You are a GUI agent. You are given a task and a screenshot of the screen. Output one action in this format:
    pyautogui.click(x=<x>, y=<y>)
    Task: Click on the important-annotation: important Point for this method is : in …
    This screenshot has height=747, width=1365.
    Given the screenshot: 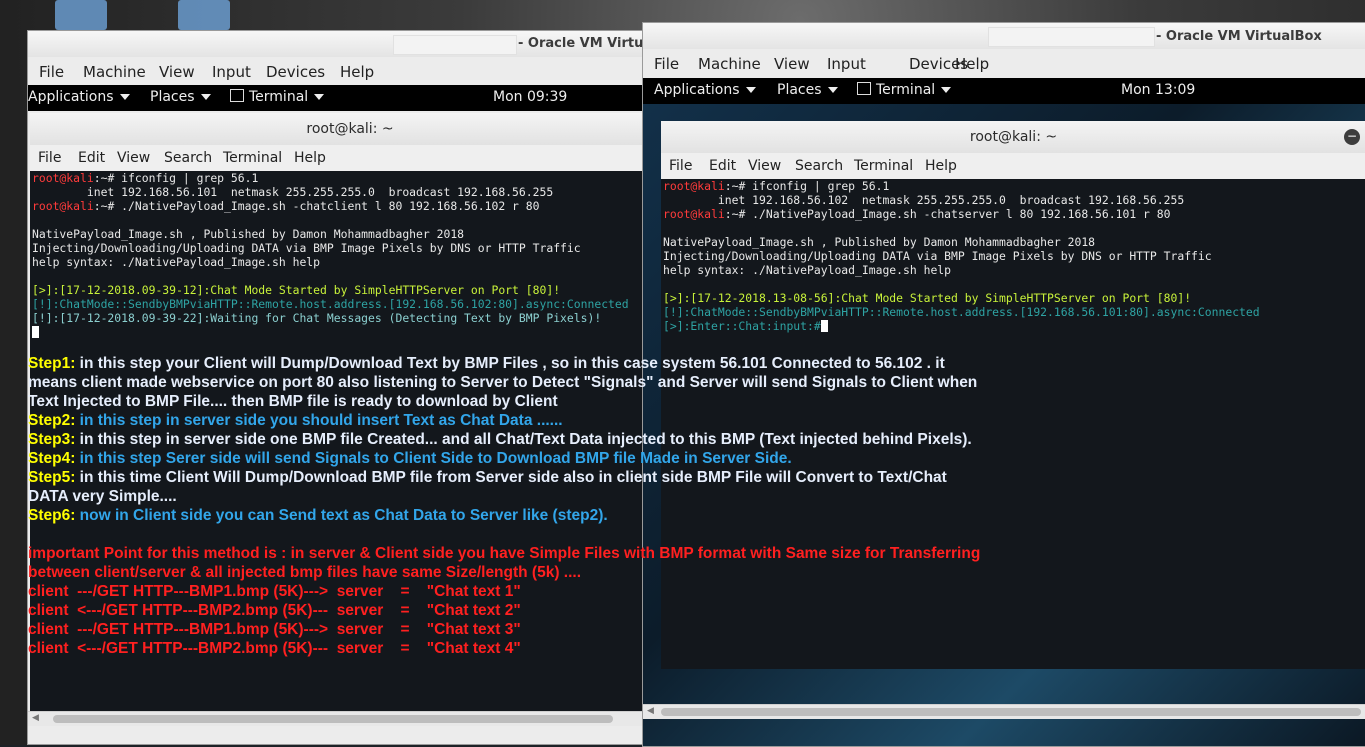 What is the action you would take?
    pyautogui.click(x=504, y=601)
    